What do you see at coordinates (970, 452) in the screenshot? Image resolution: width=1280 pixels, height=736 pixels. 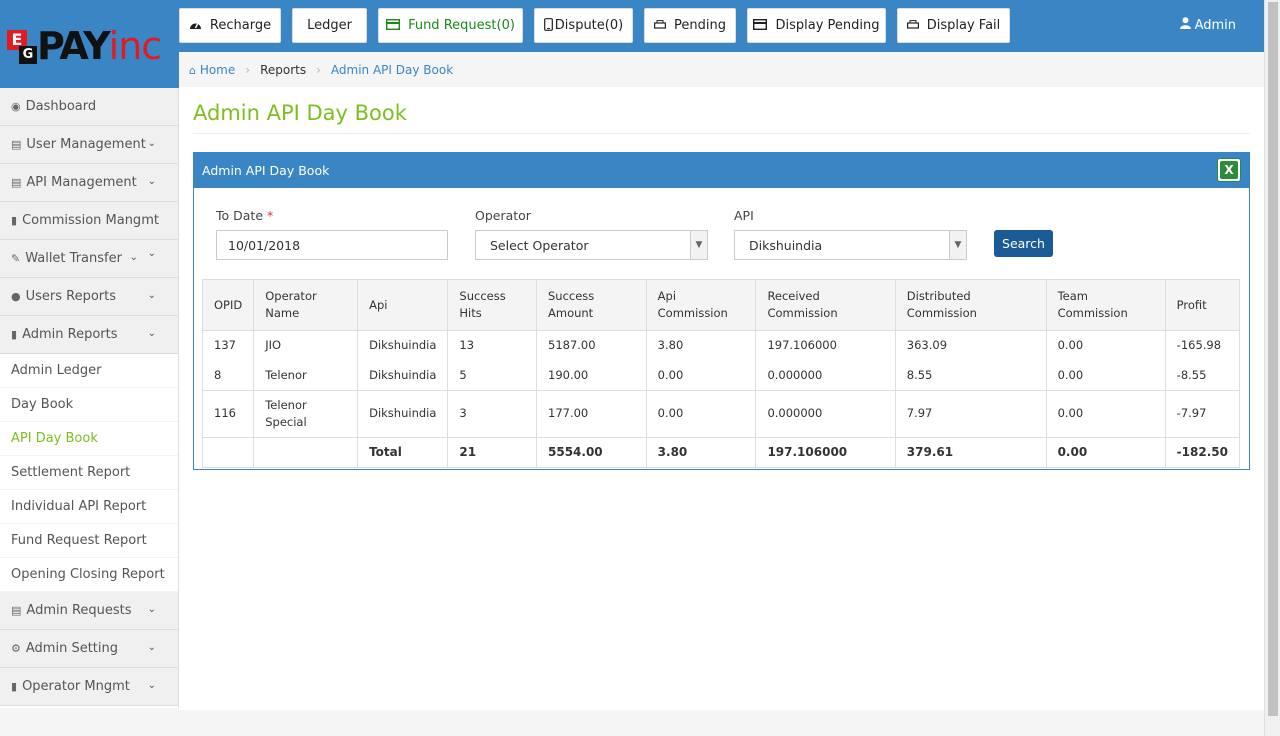 I see `table-cell: 379.61` at bounding box center [970, 452].